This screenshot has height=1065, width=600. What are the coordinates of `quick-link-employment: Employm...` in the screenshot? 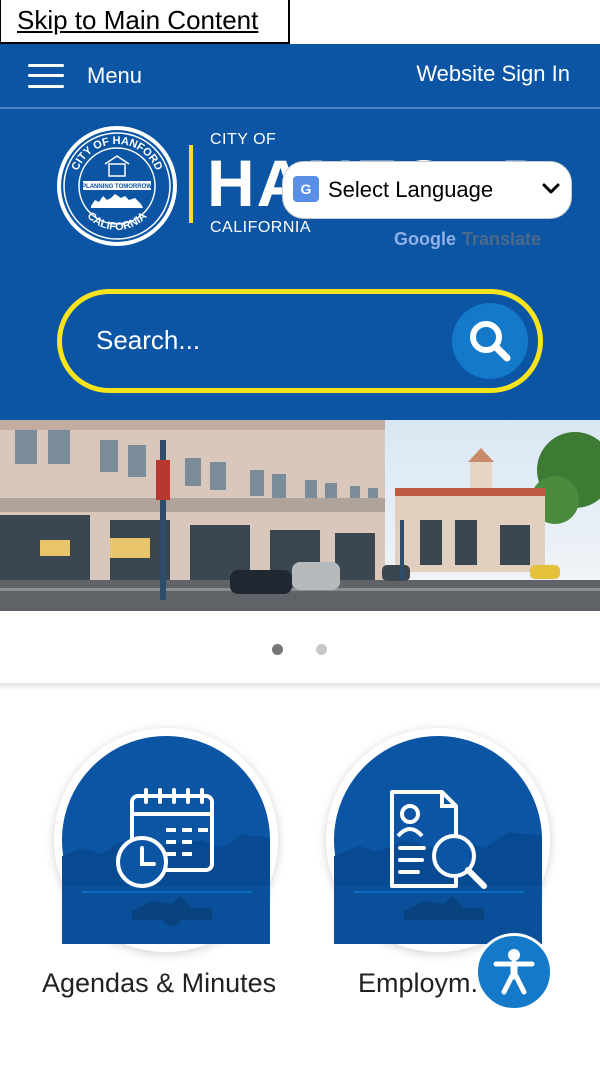 It's located at (438, 863).